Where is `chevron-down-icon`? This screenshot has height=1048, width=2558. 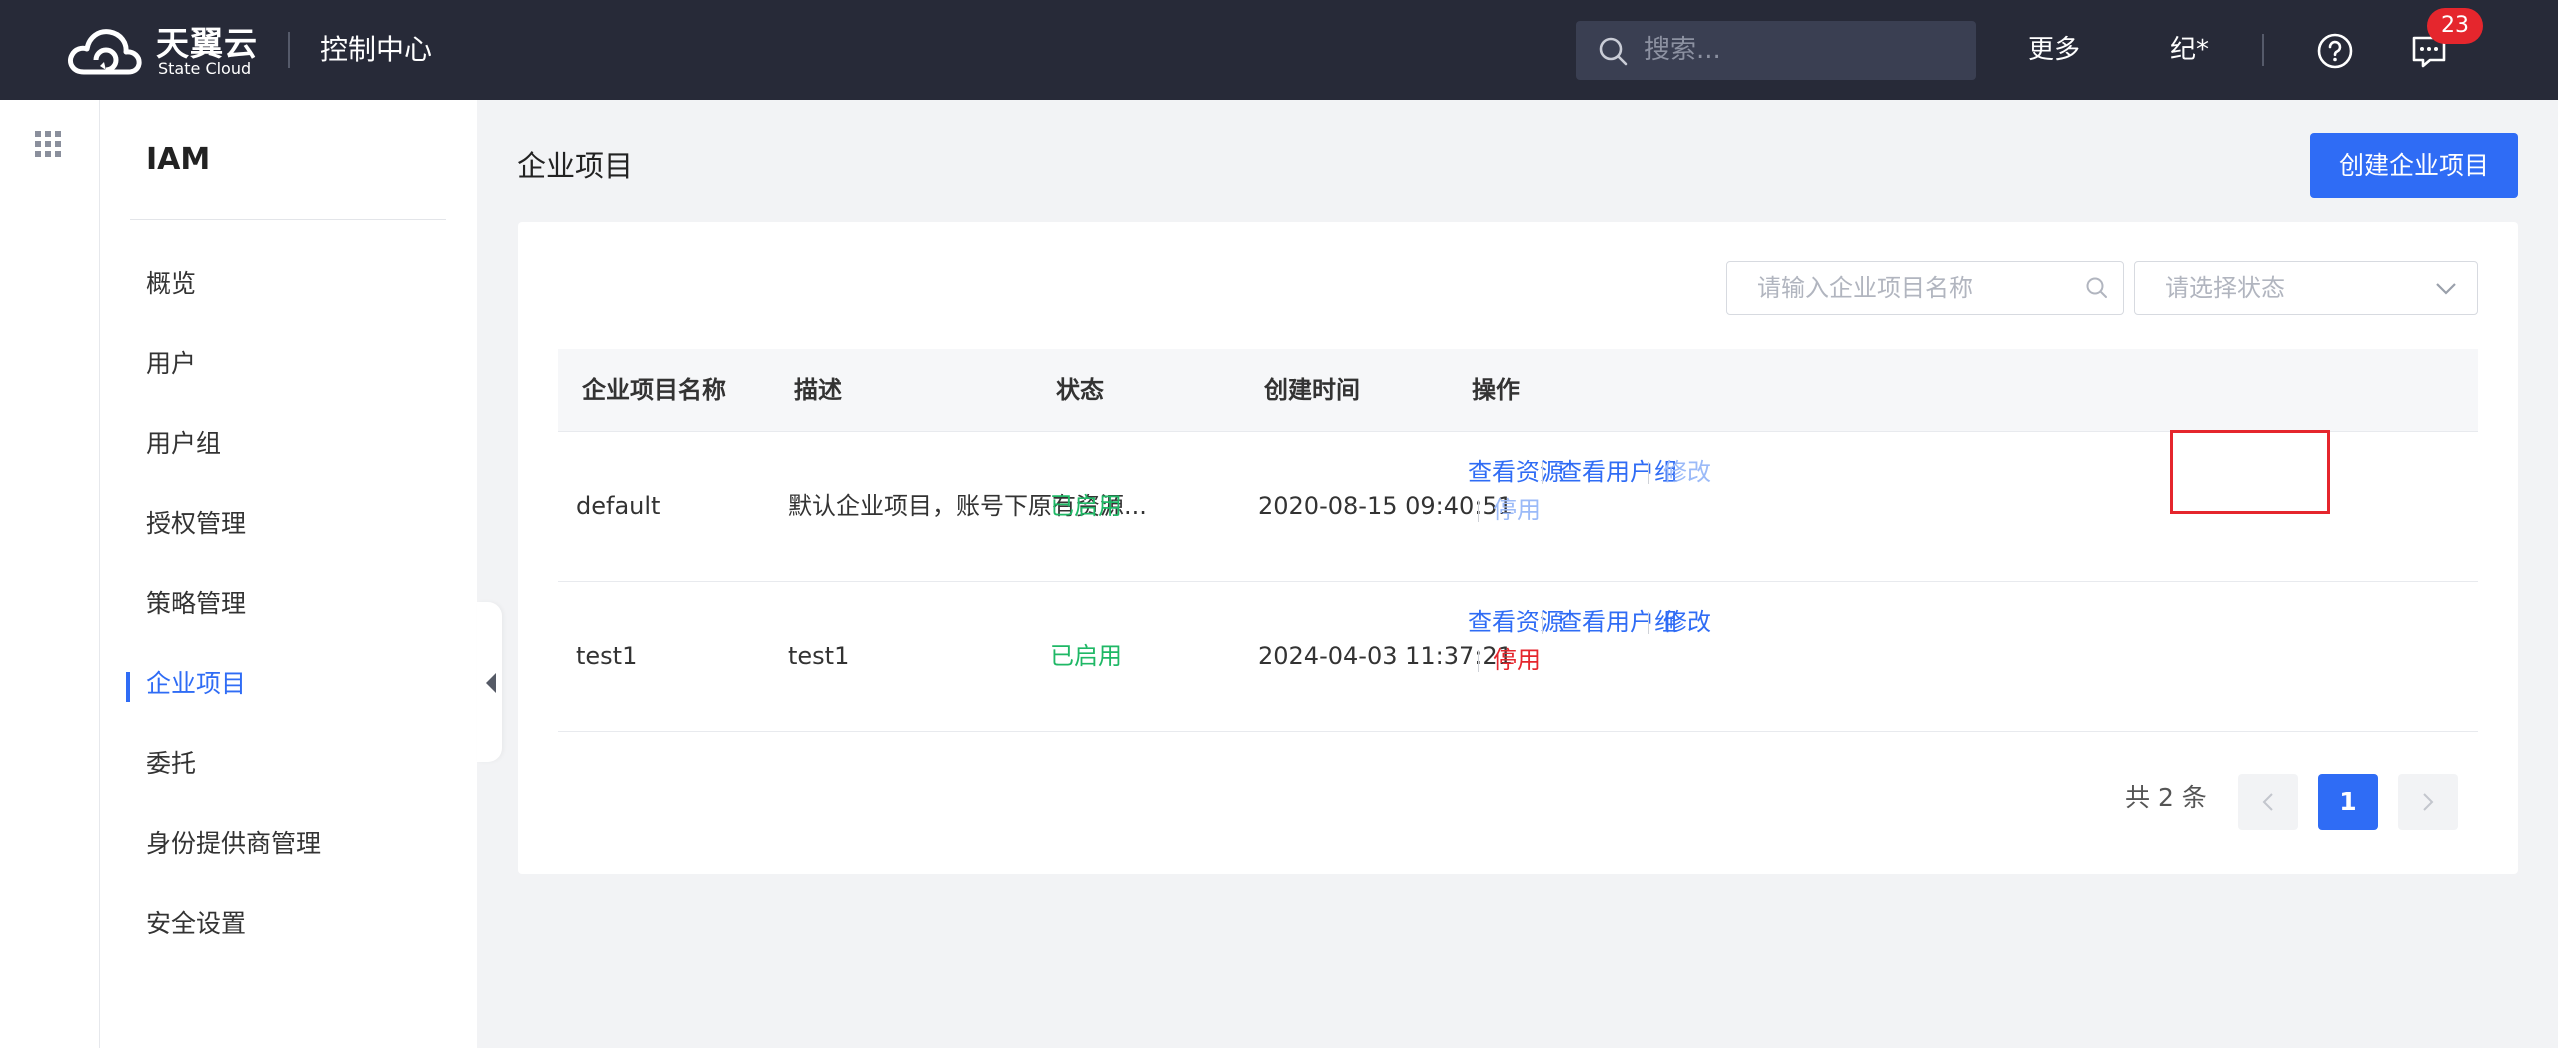
chevron-down-icon is located at coordinates (2446, 289).